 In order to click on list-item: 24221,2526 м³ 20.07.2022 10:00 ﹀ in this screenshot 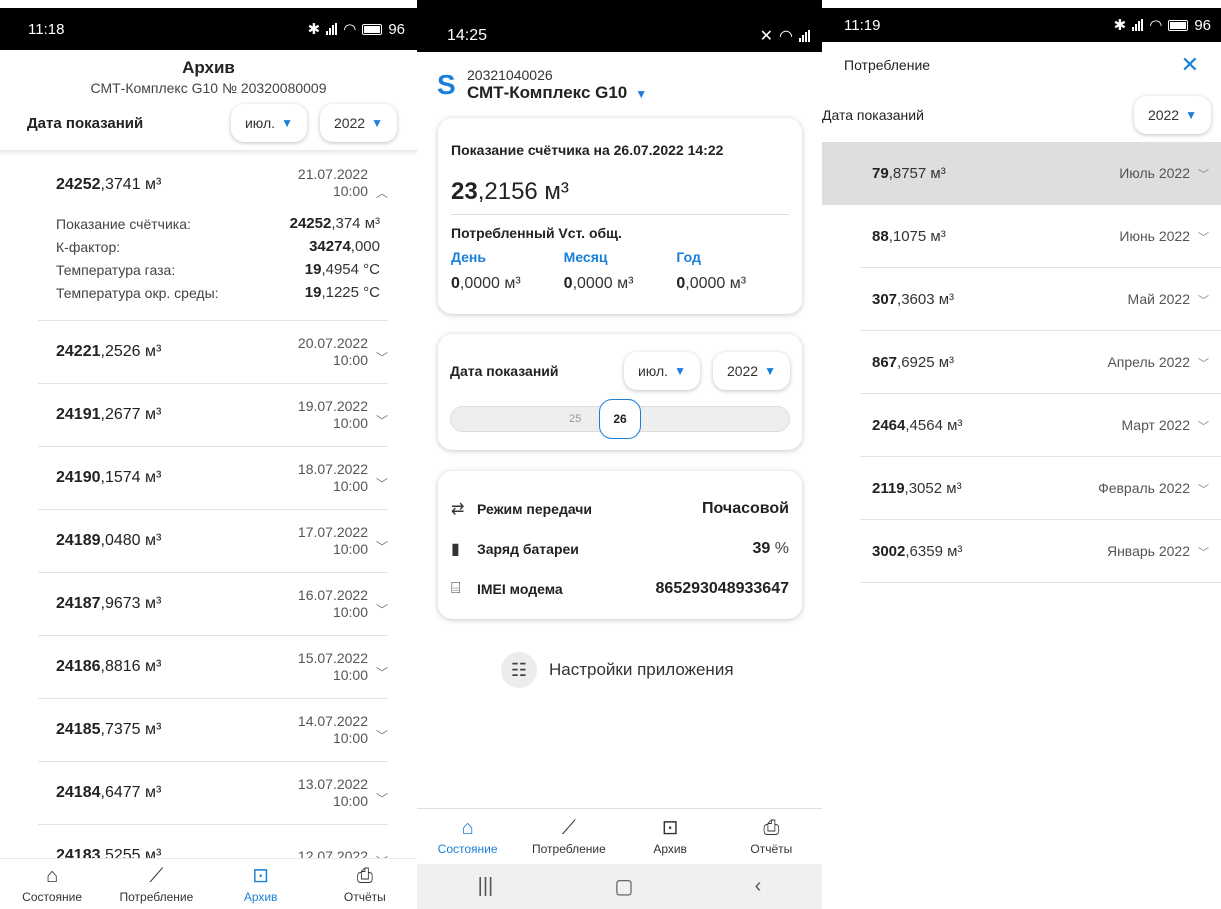, I will do `click(213, 352)`.